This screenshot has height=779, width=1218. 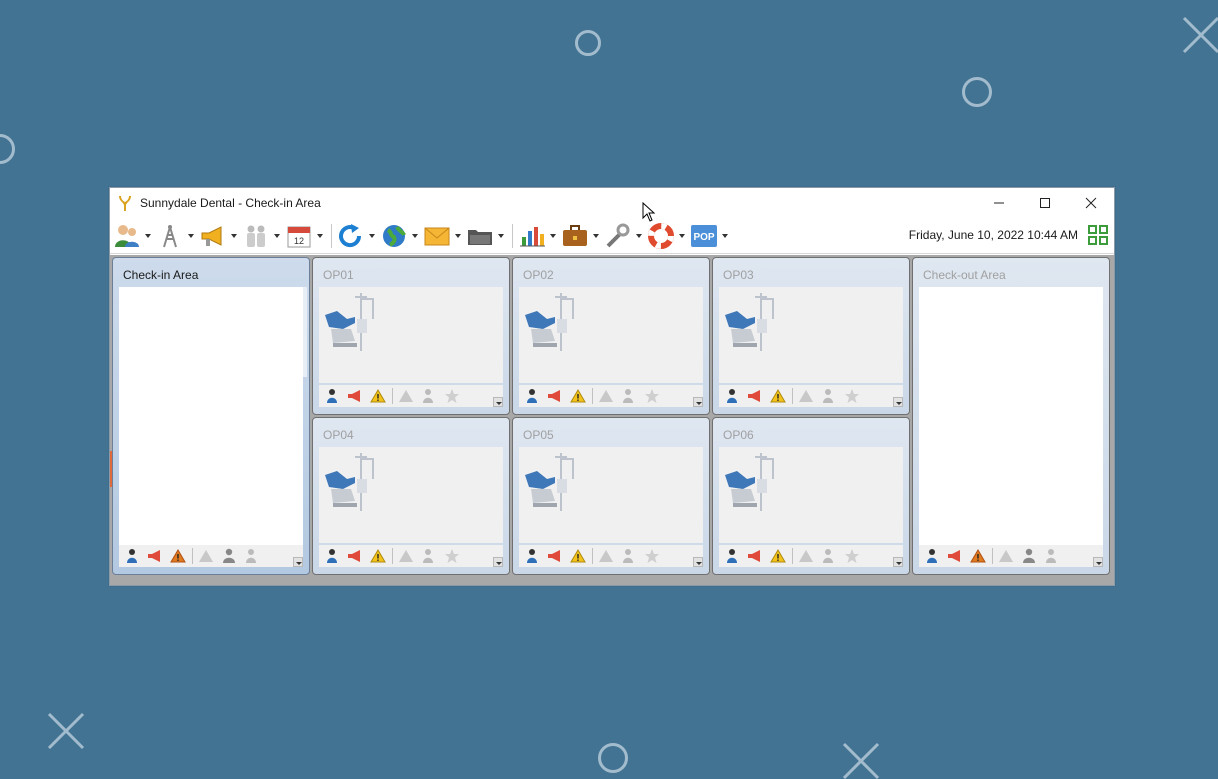 I want to click on operatory-panel-op06: OP06, so click(x=811, y=496).